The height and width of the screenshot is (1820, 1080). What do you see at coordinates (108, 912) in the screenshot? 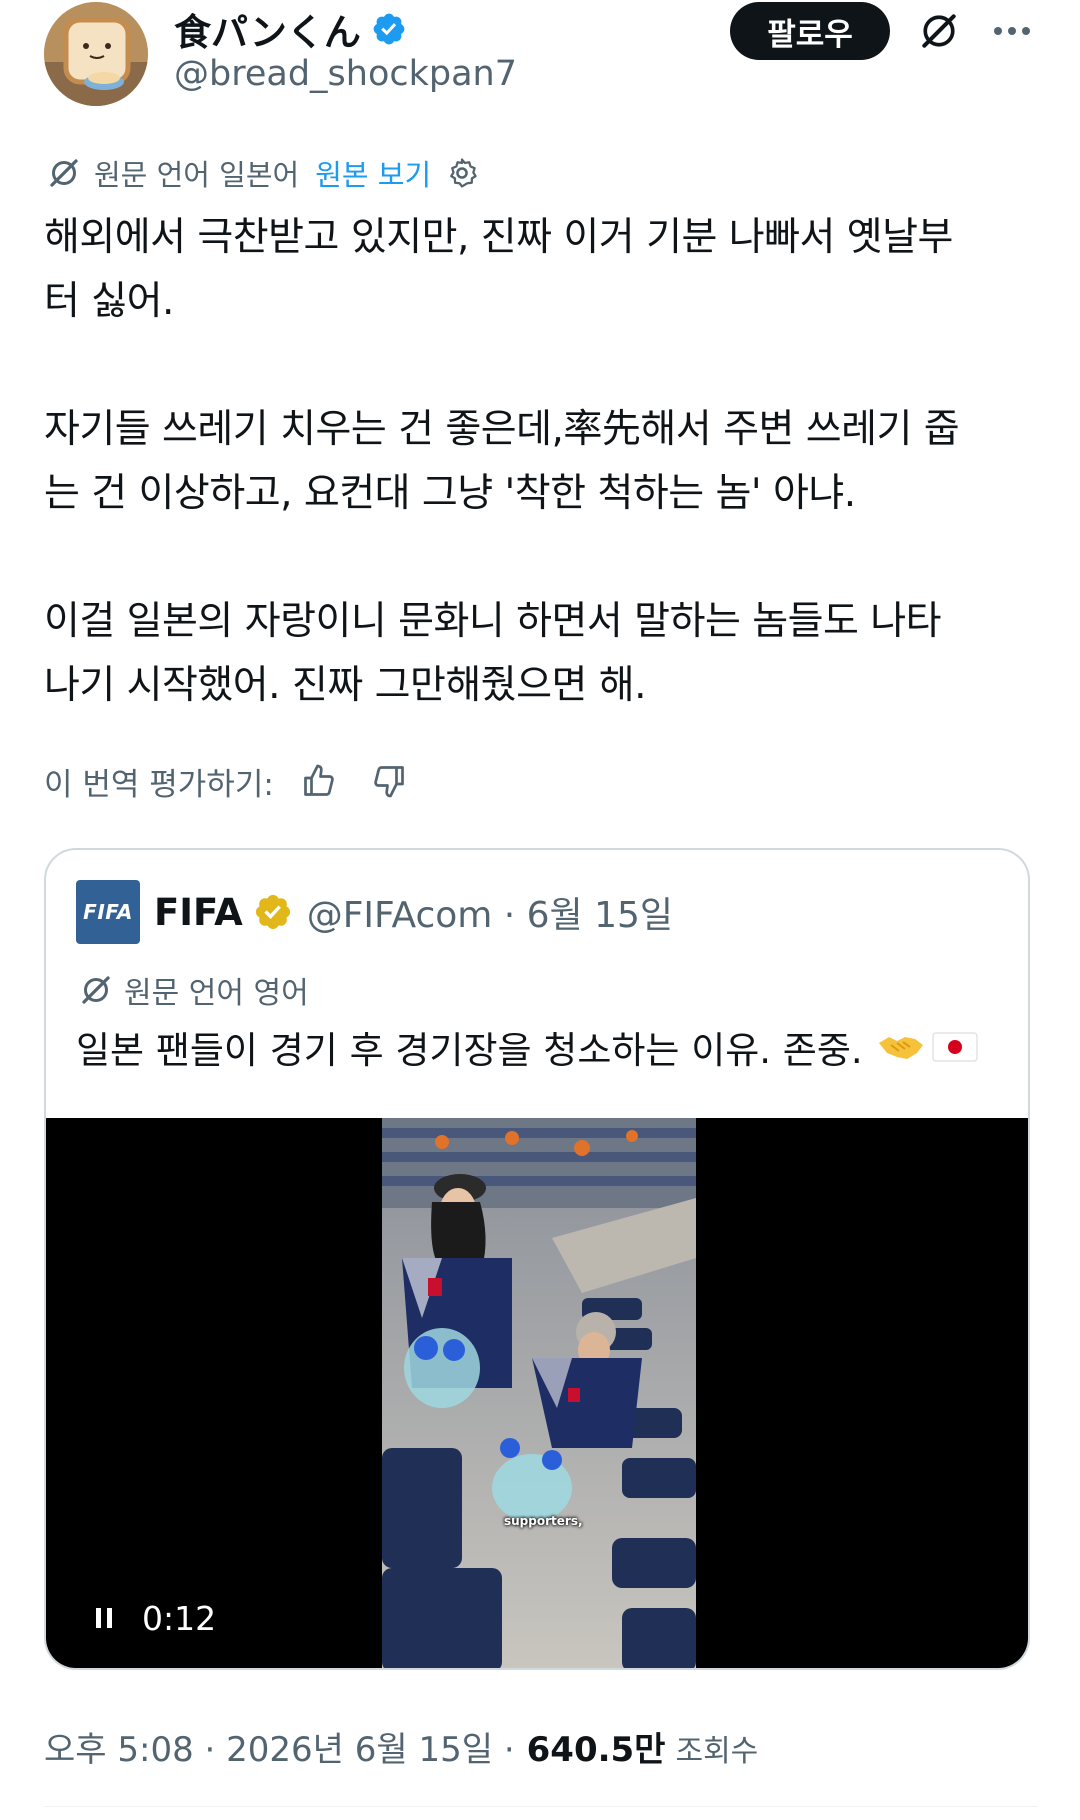
I see `fifa-logo: FIFA` at bounding box center [108, 912].